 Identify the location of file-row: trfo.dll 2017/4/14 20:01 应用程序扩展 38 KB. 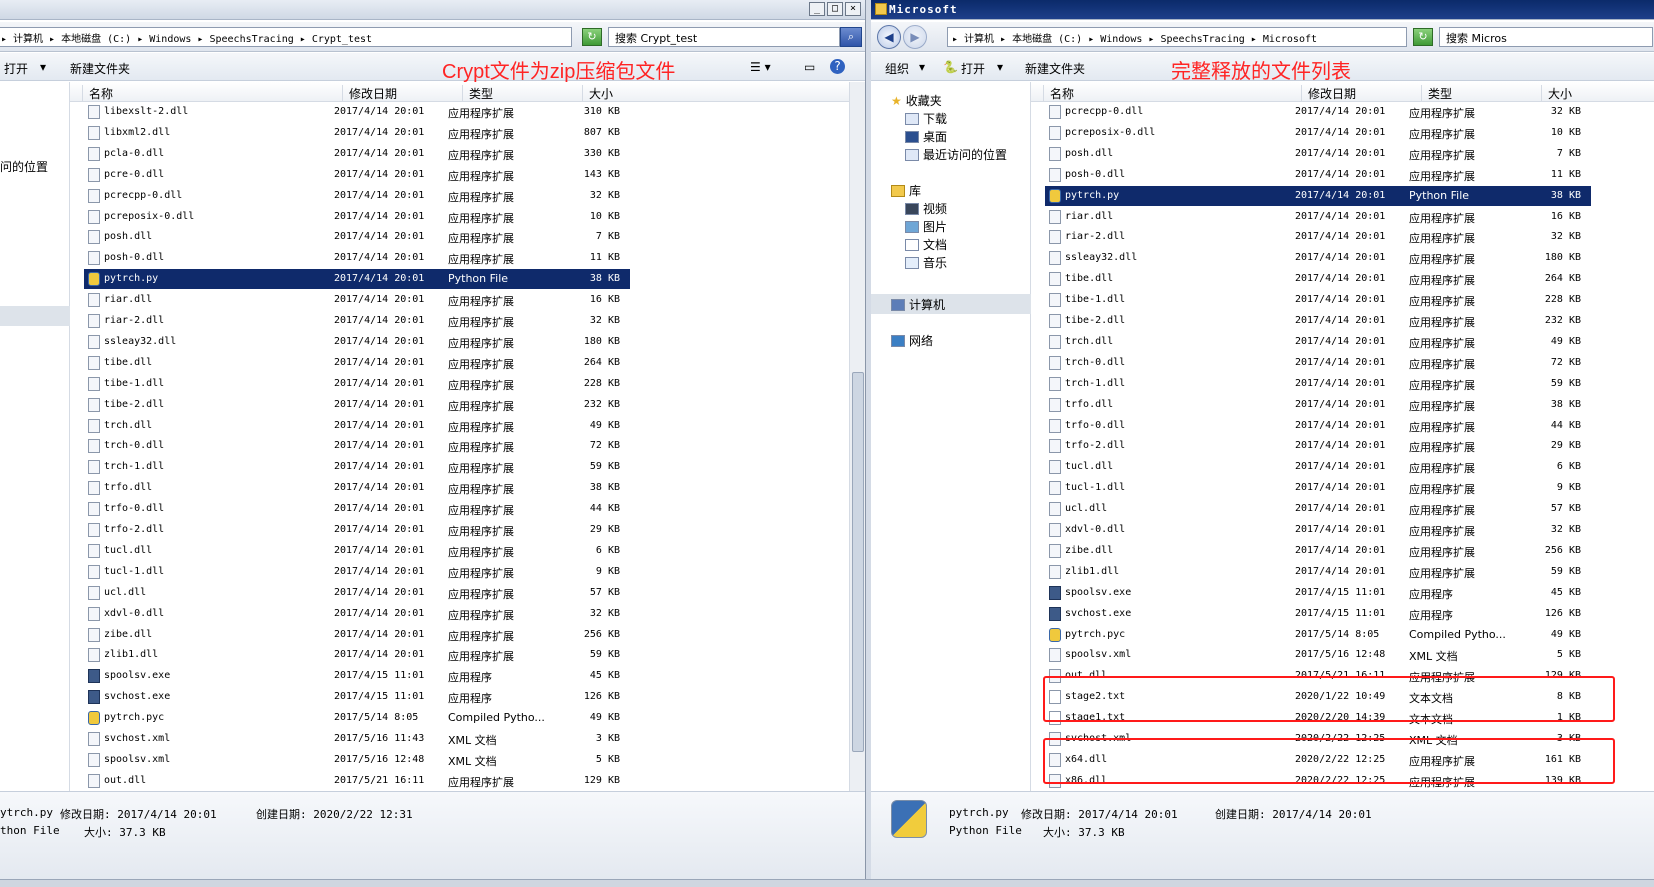
(1318, 405).